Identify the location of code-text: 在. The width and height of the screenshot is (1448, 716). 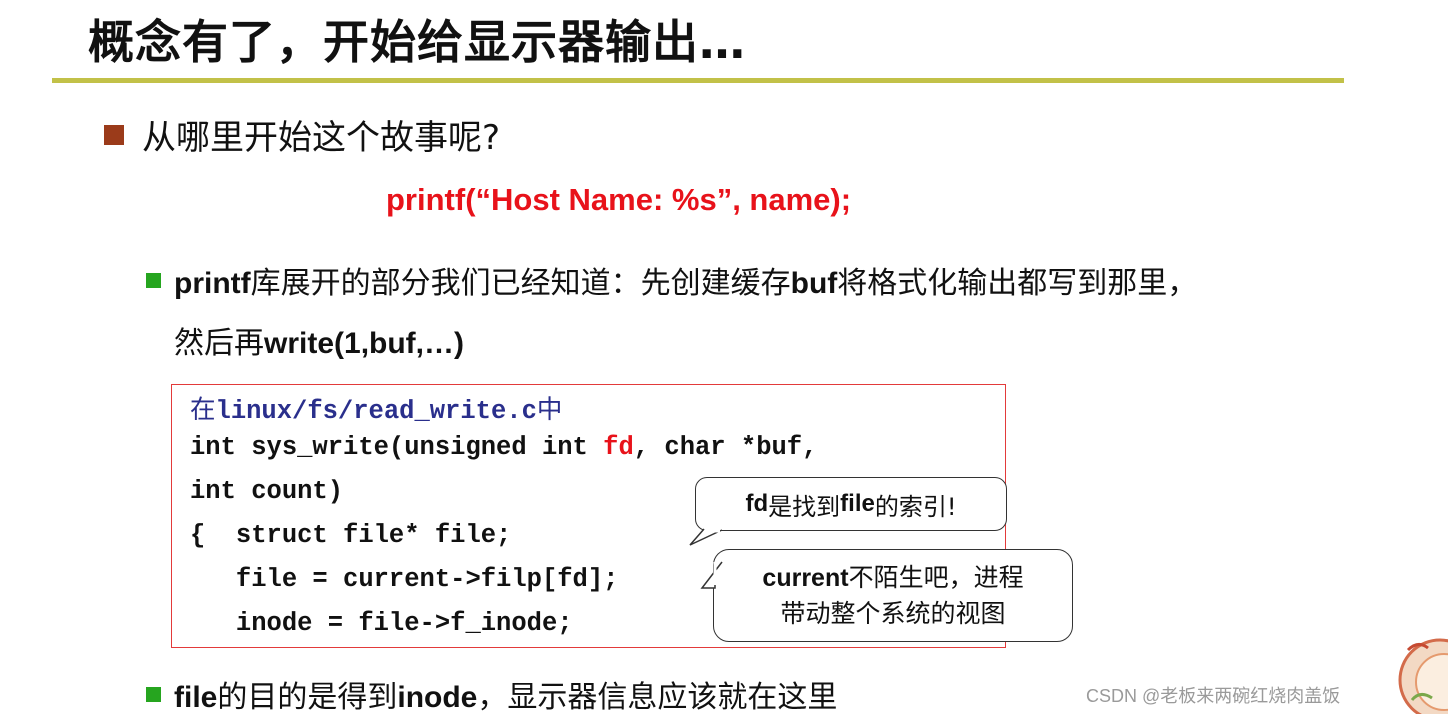
(203, 410).